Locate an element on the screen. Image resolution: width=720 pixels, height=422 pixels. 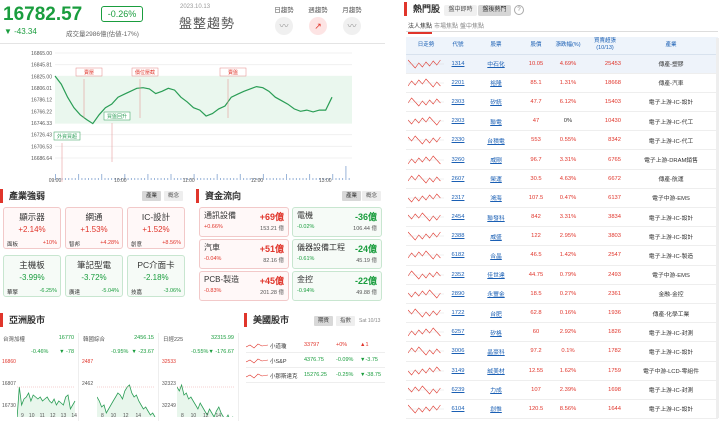
table-row: 1314 中石化 10.05 4.69% 25453 傳產-塑膠 is located at coordinates (562, 64).